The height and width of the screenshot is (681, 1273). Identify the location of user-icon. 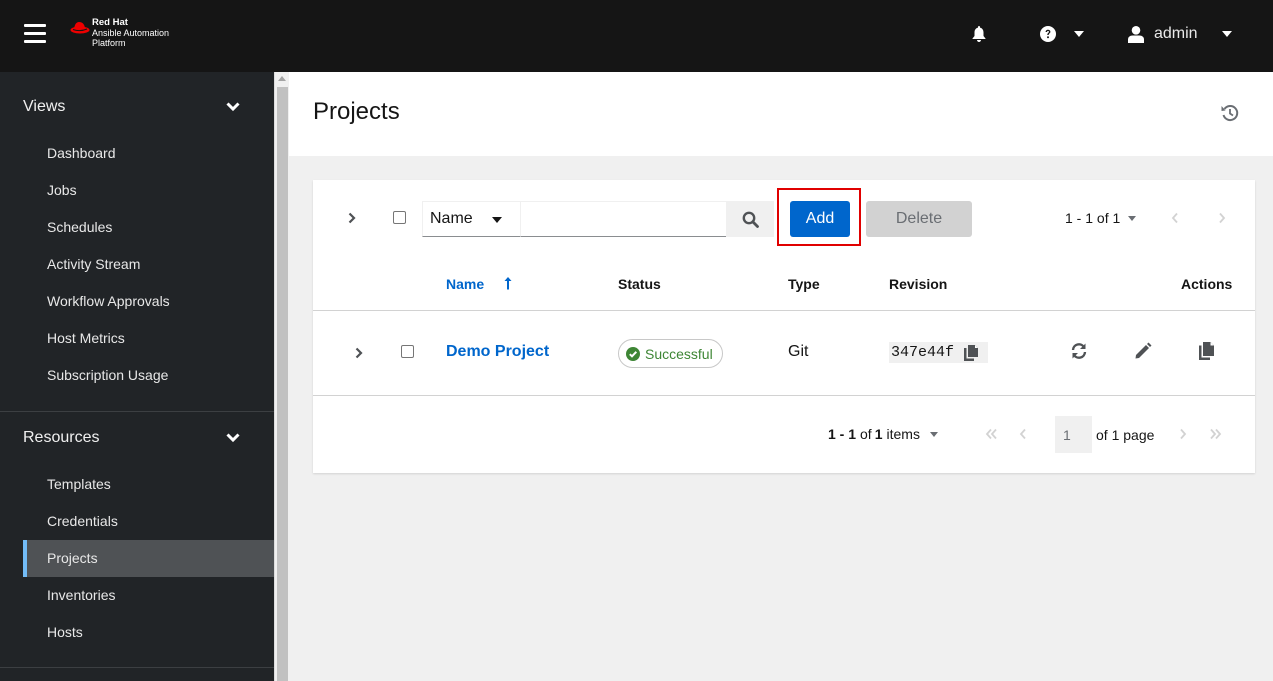
(1136, 34).